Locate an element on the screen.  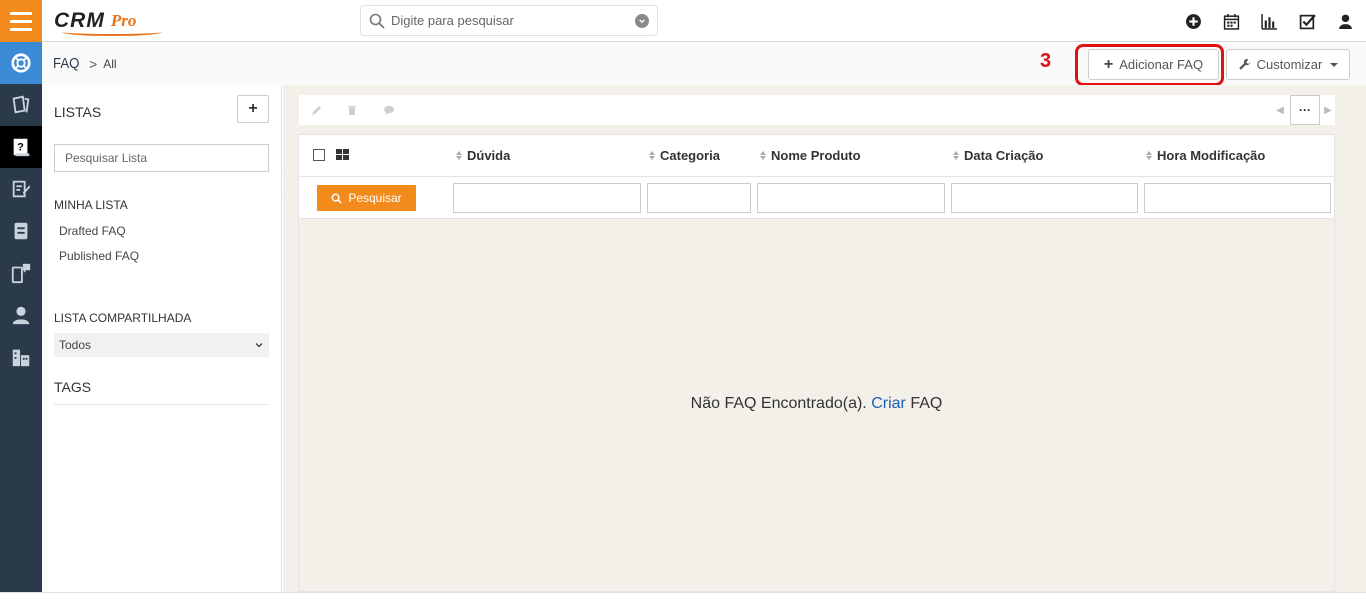
grid-layout-icon is located at coordinates (342, 154).